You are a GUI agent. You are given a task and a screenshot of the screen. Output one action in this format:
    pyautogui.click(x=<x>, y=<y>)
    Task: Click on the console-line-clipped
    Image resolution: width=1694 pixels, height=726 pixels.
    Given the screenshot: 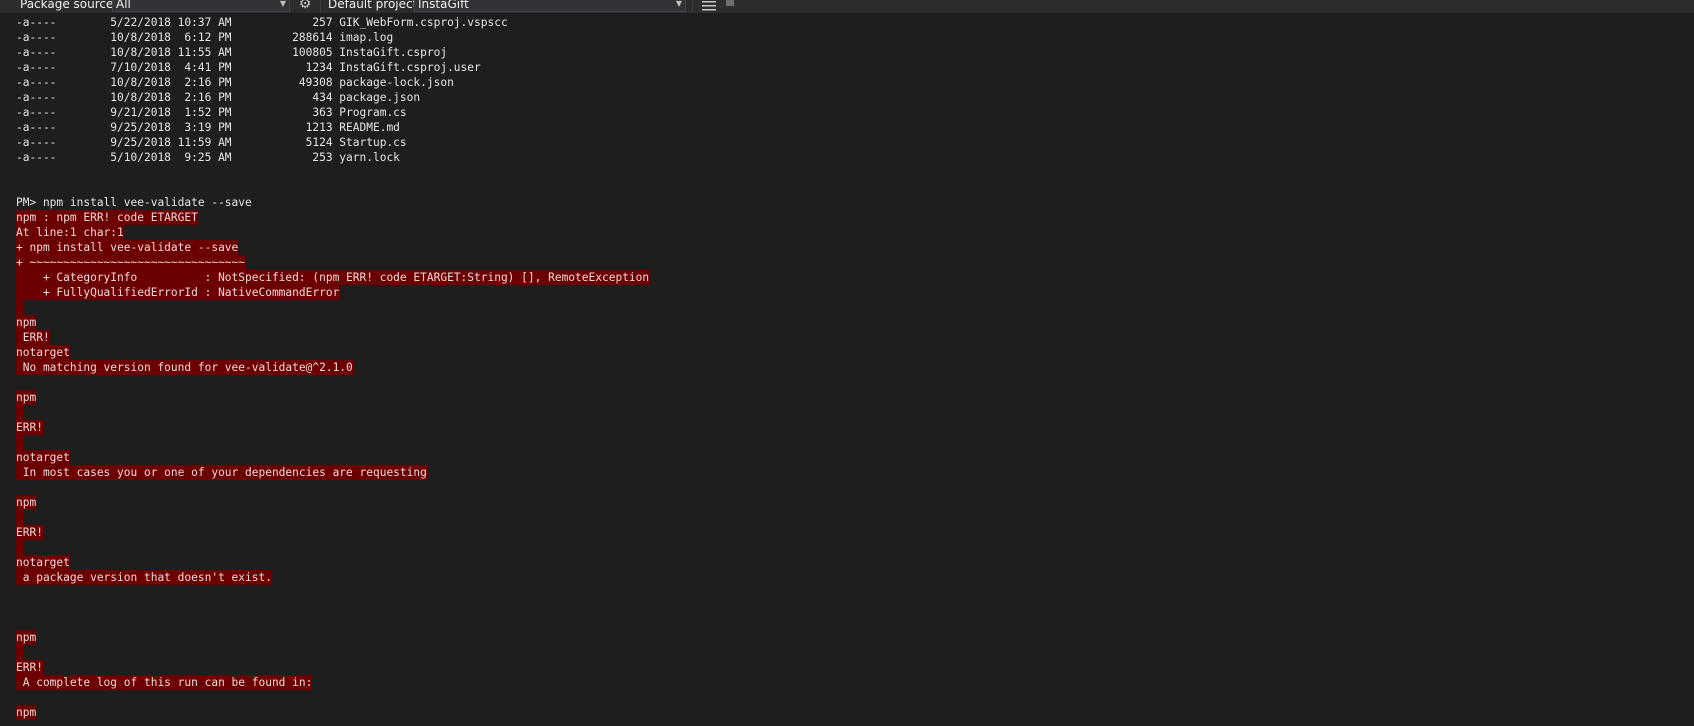 What is the action you would take?
    pyautogui.click(x=855, y=11)
    